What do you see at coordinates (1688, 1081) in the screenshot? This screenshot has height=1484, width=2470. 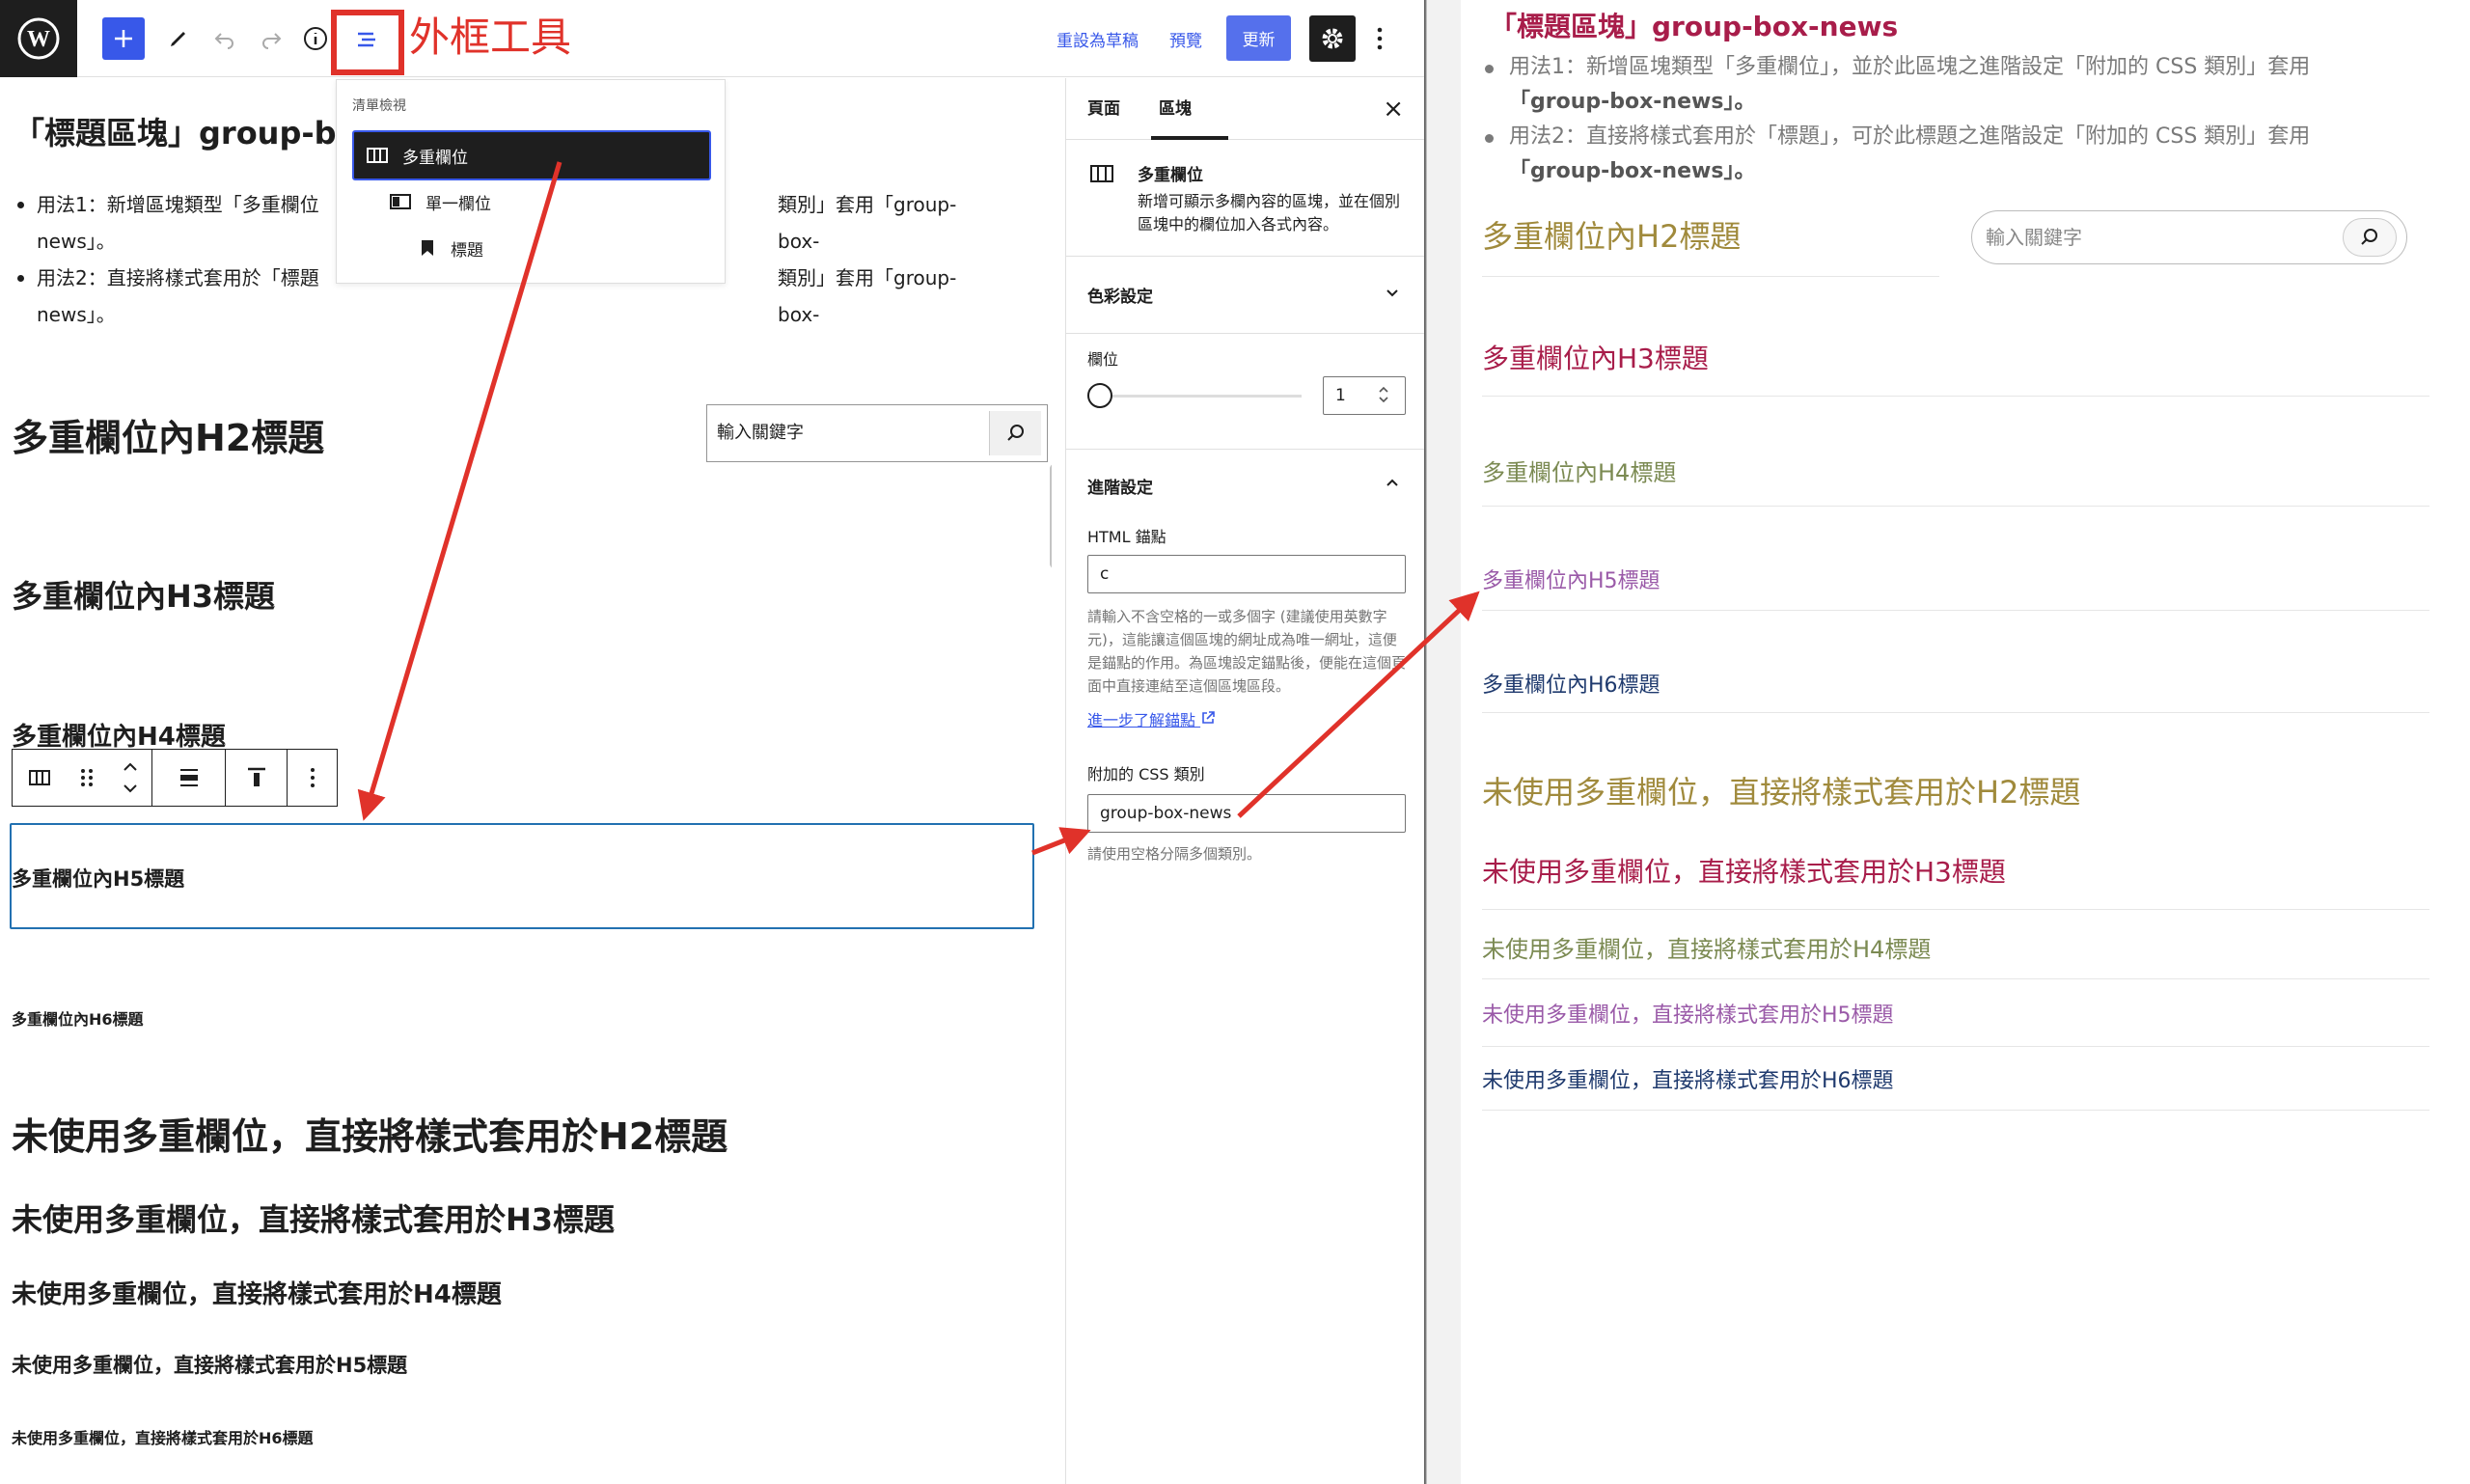 I see `preview-plain-heading-h6: 未使用多重欄位，直接將樣式套用於H6標題` at bounding box center [1688, 1081].